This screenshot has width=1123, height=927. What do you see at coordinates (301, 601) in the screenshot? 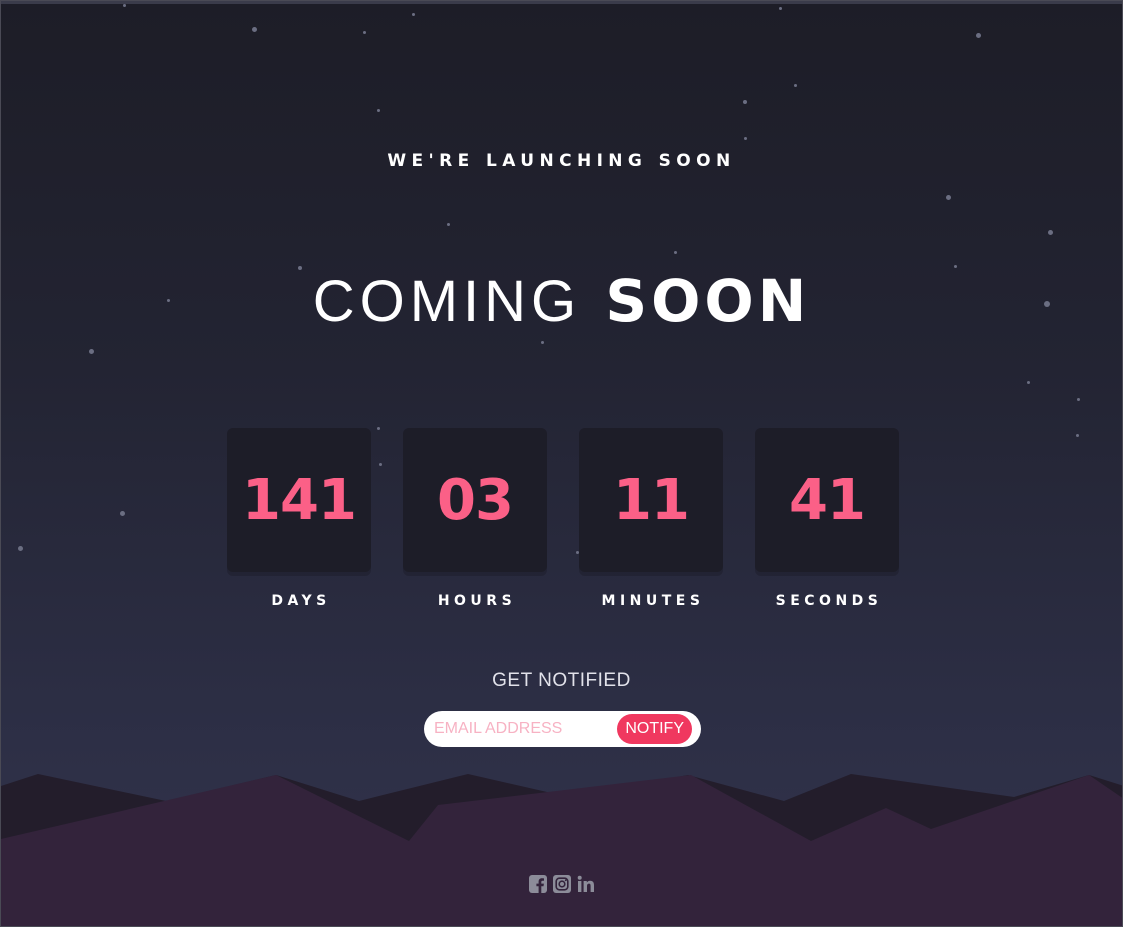
I see `days-label: DAYS` at bounding box center [301, 601].